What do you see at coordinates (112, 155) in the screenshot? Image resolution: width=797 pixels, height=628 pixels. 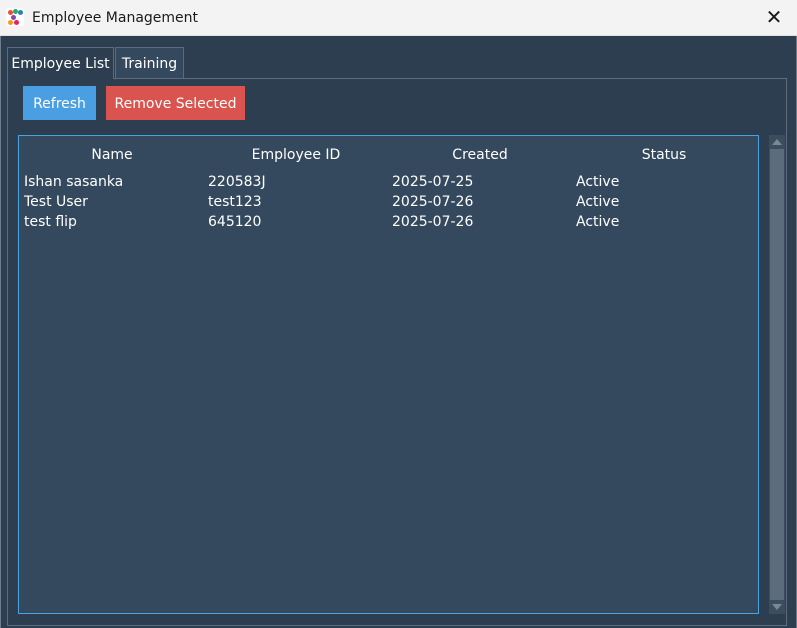 I see `column-header-name: Name` at bounding box center [112, 155].